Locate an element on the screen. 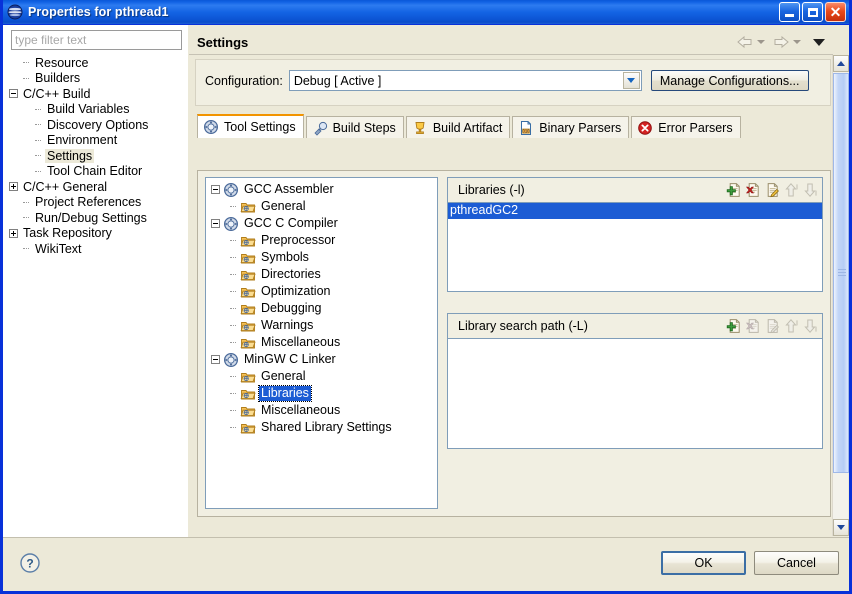 The image size is (852, 594). chevron-down-icon is located at coordinates (631, 80).